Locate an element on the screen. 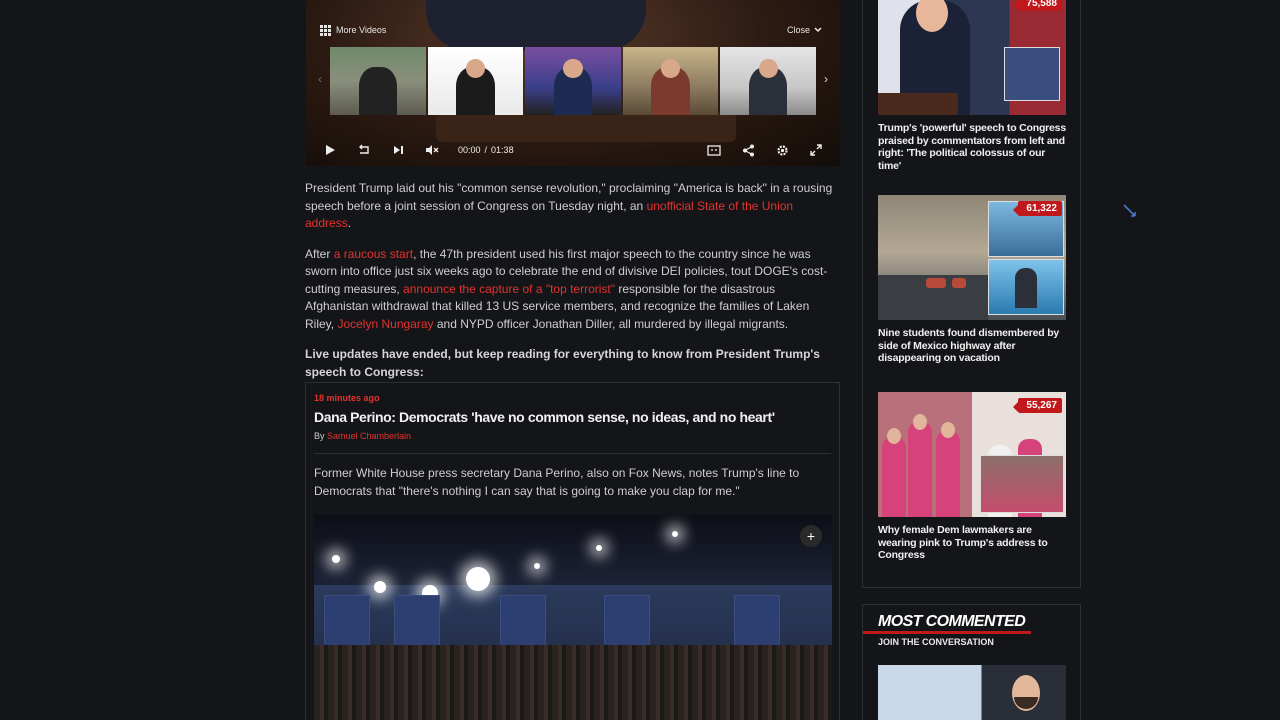  current-time: 00:00 is located at coordinates (469, 150).